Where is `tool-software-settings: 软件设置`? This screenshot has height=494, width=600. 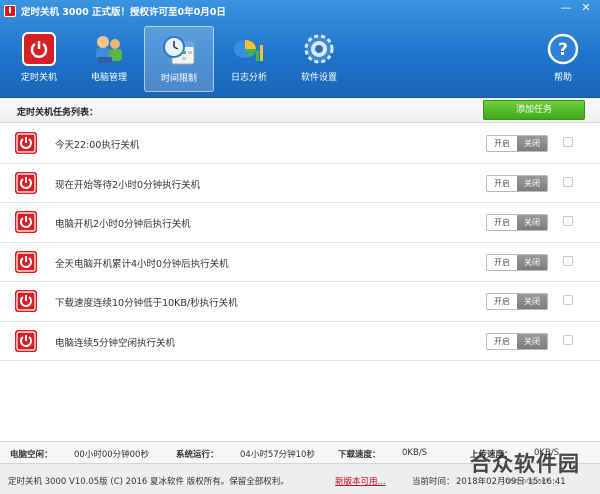
tool-software-settings: 软件设置 is located at coordinates (319, 59).